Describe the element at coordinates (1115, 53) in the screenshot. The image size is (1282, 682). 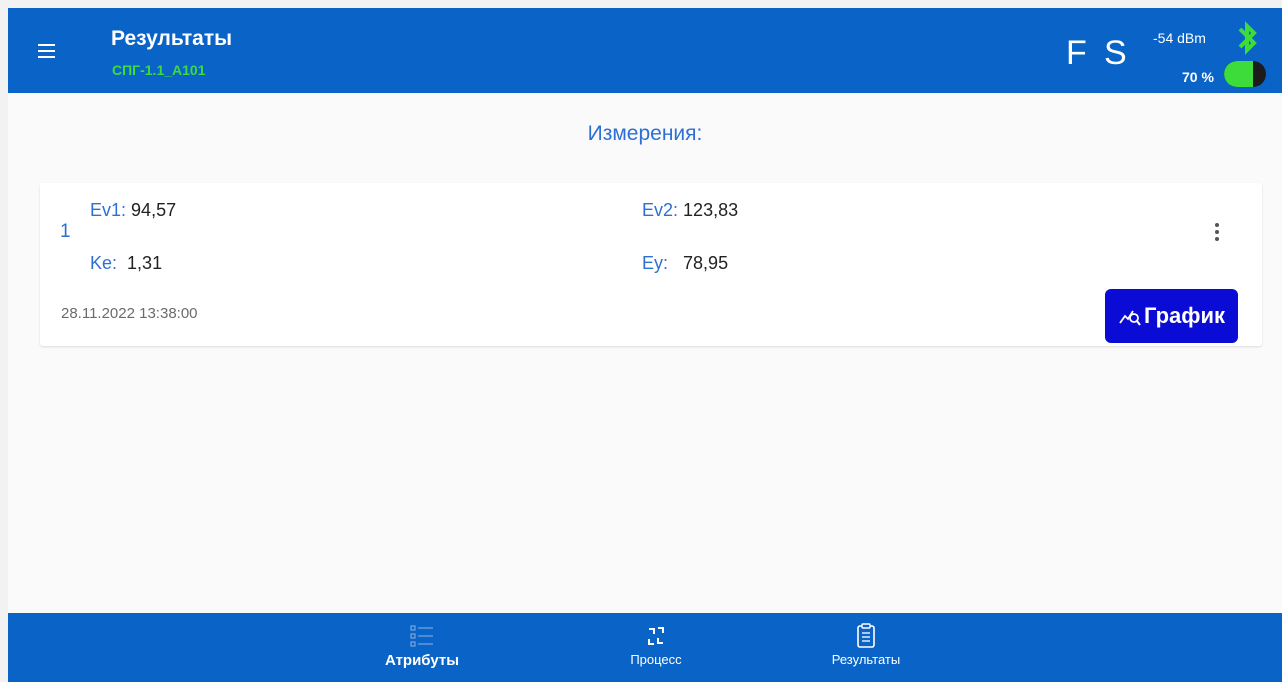
I see `status-s-indicator: S` at that location.